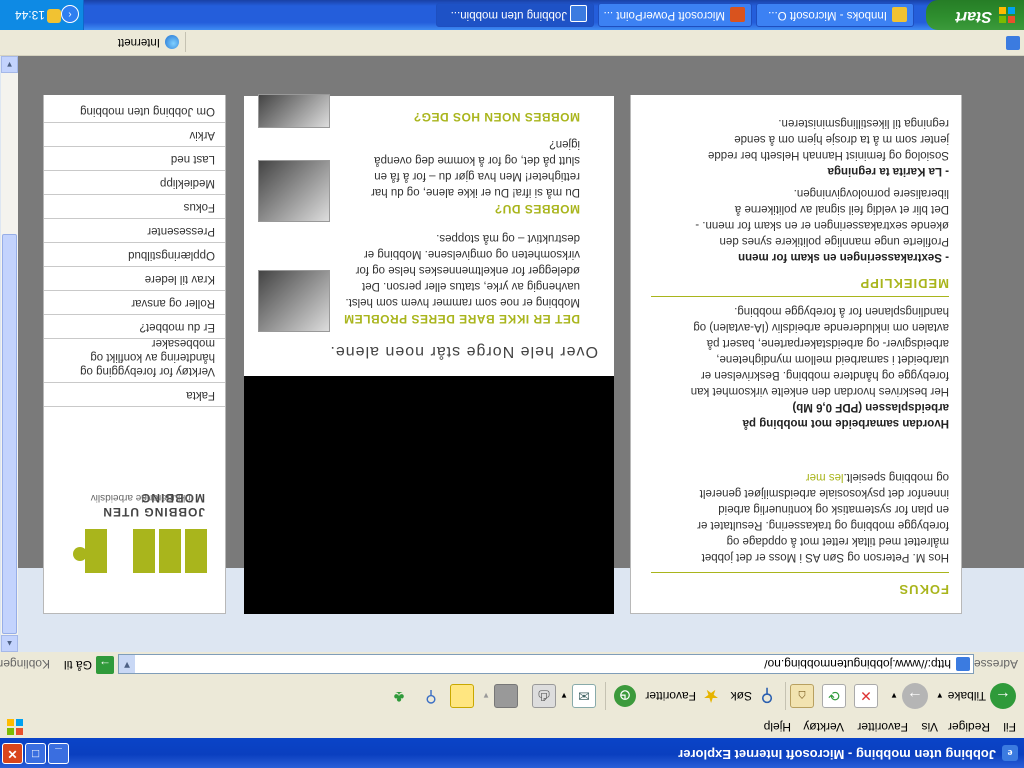 This screenshot has height=768, width=1024. What do you see at coordinates (134, 327) in the screenshot?
I see `sidebar-item-er-du-mobbet: Er du mobbet?` at bounding box center [134, 327].